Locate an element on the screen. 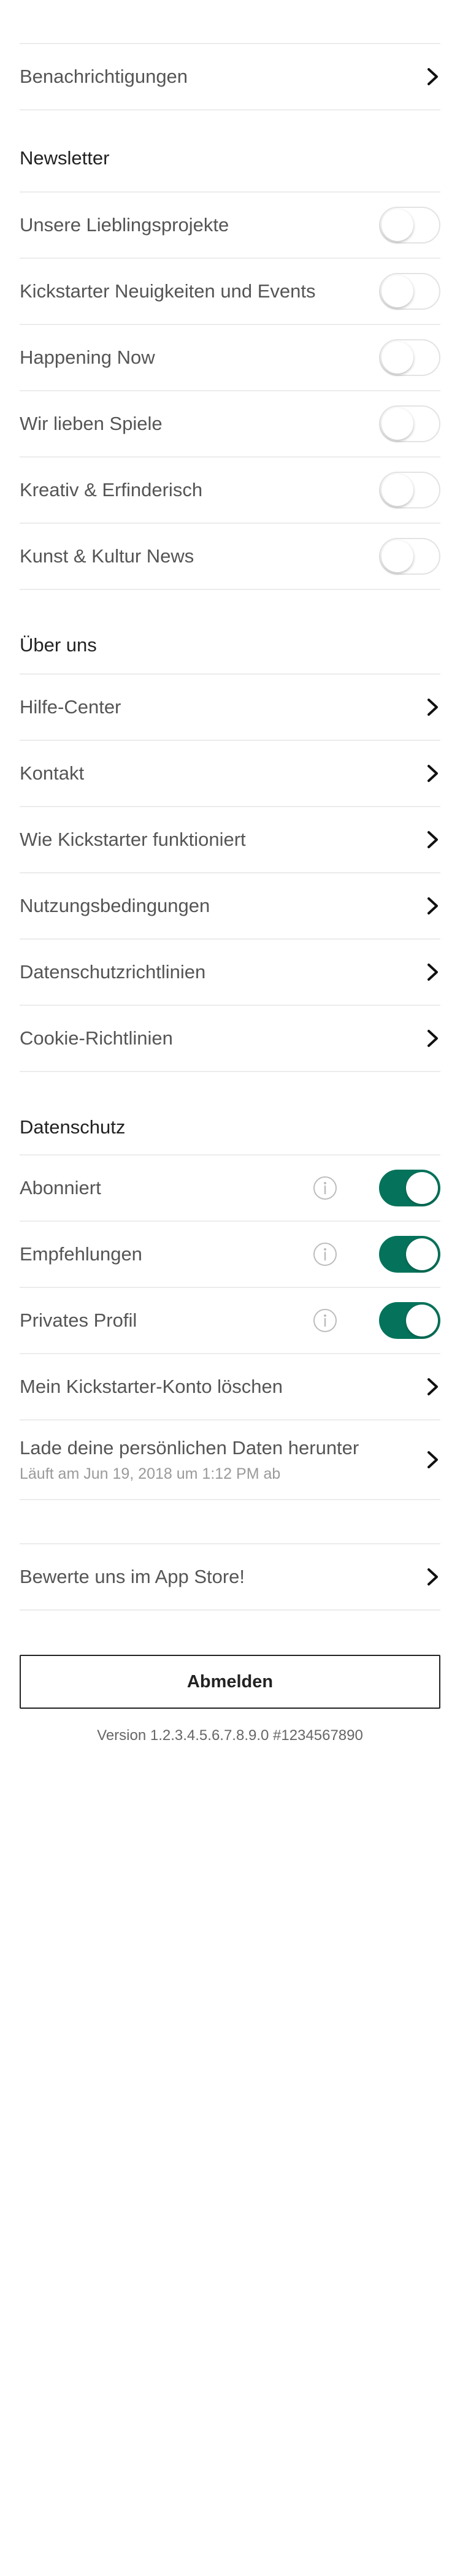  privacy-label: Empfehlungen is located at coordinates (81, 1254).